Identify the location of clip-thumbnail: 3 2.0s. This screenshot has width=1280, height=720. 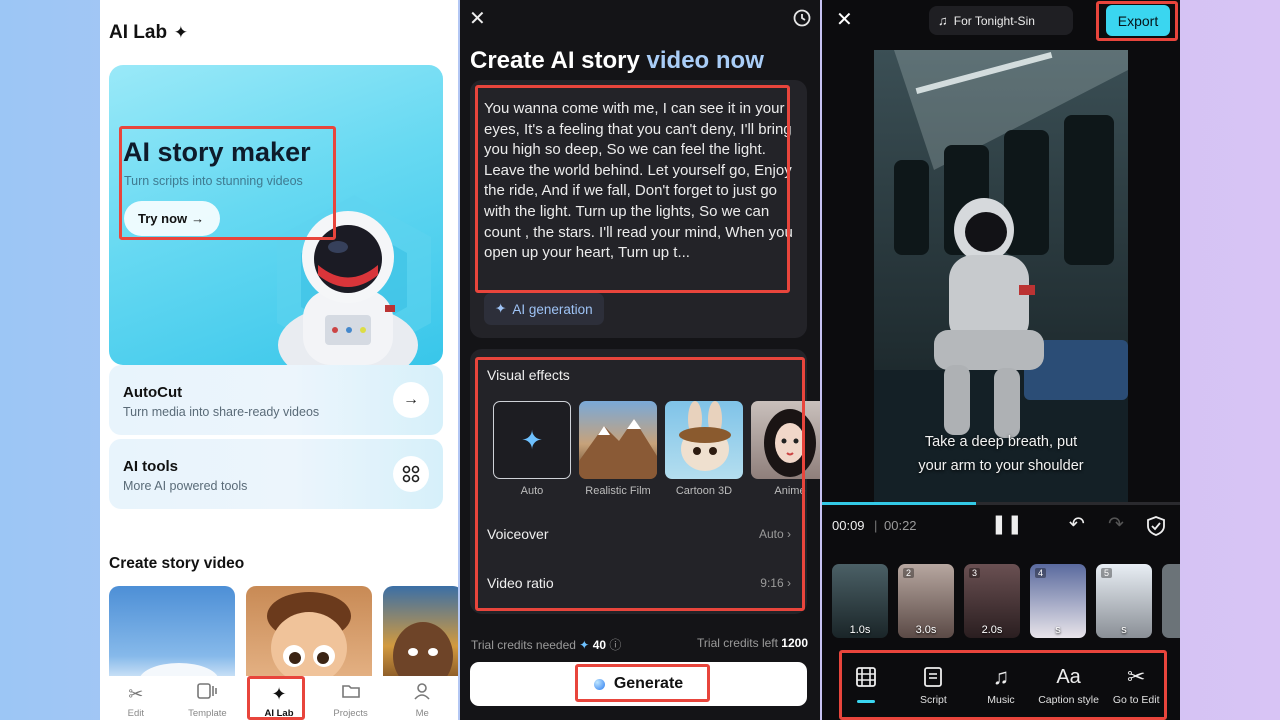
(992, 601).